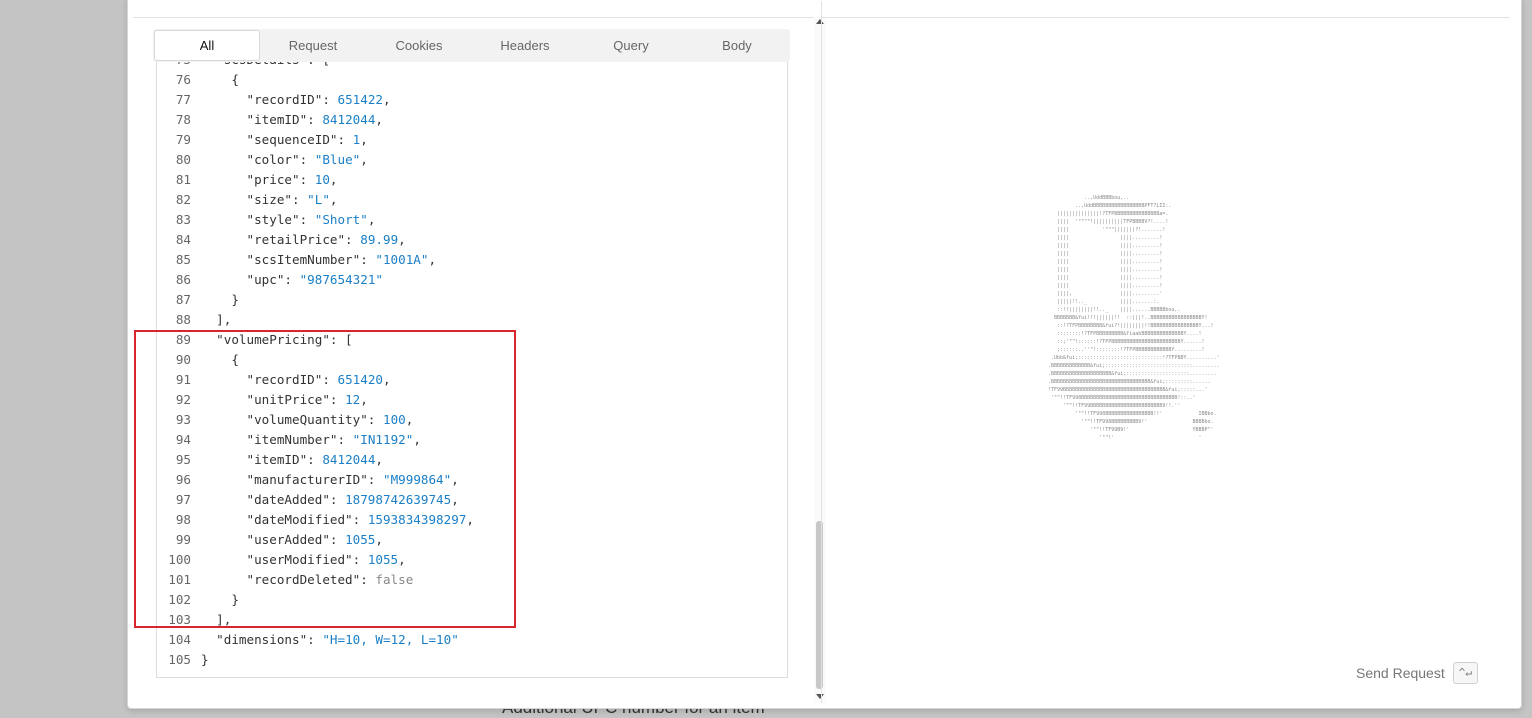 The image size is (1532, 718). What do you see at coordinates (472, 240) in the screenshot?
I see `code-line: 84 "retailPrice": 89.99,` at bounding box center [472, 240].